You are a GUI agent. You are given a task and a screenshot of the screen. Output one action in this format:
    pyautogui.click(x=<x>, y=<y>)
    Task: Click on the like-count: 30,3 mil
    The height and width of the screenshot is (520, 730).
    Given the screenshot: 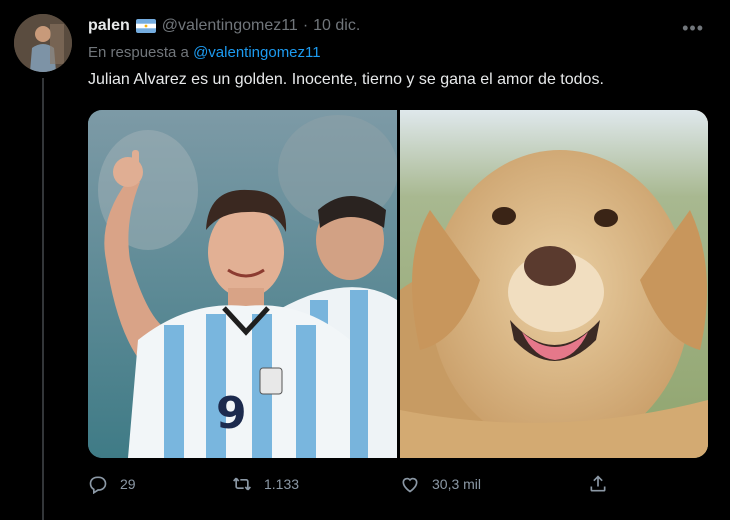 What is the action you would take?
    pyautogui.click(x=457, y=484)
    